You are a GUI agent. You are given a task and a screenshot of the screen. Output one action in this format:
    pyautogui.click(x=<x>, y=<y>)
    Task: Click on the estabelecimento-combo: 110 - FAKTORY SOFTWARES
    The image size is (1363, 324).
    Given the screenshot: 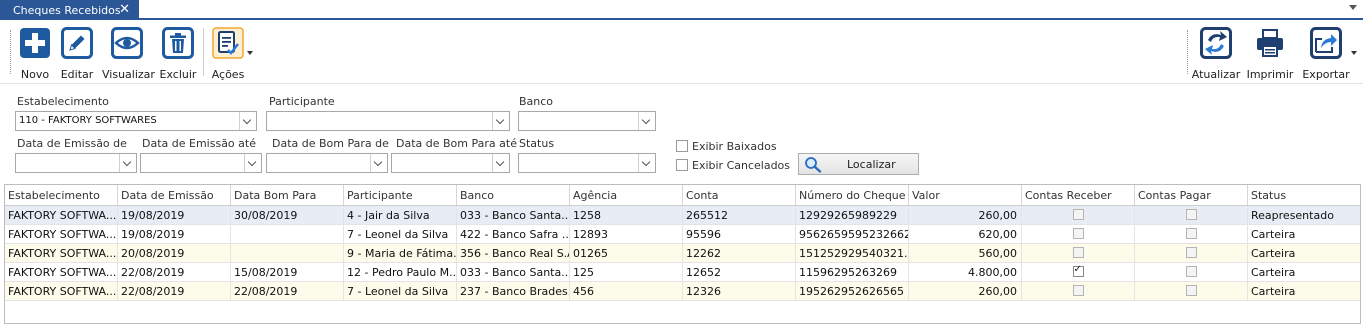 What is the action you would take?
    pyautogui.click(x=136, y=121)
    